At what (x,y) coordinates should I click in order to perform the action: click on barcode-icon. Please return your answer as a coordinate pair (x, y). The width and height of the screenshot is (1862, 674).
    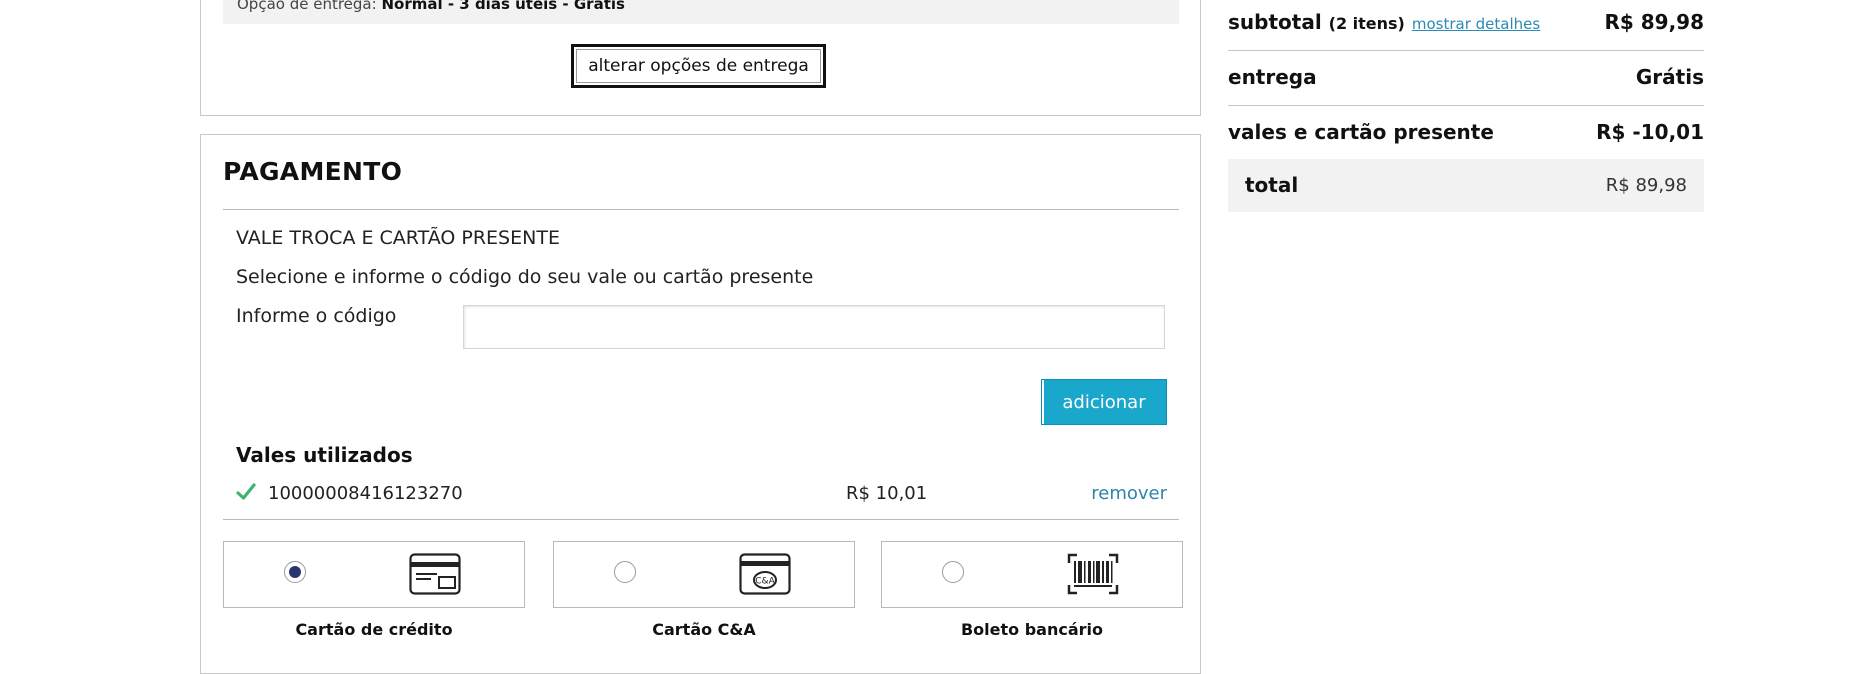
    Looking at the image, I should click on (1093, 574).